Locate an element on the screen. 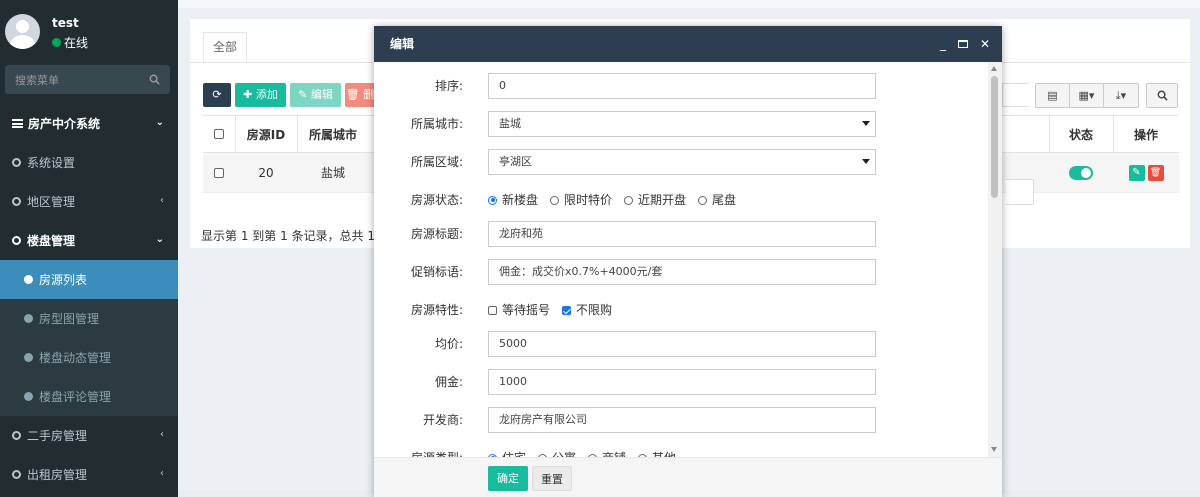  developer-input: 龙府房产有限公司 is located at coordinates (682, 420).